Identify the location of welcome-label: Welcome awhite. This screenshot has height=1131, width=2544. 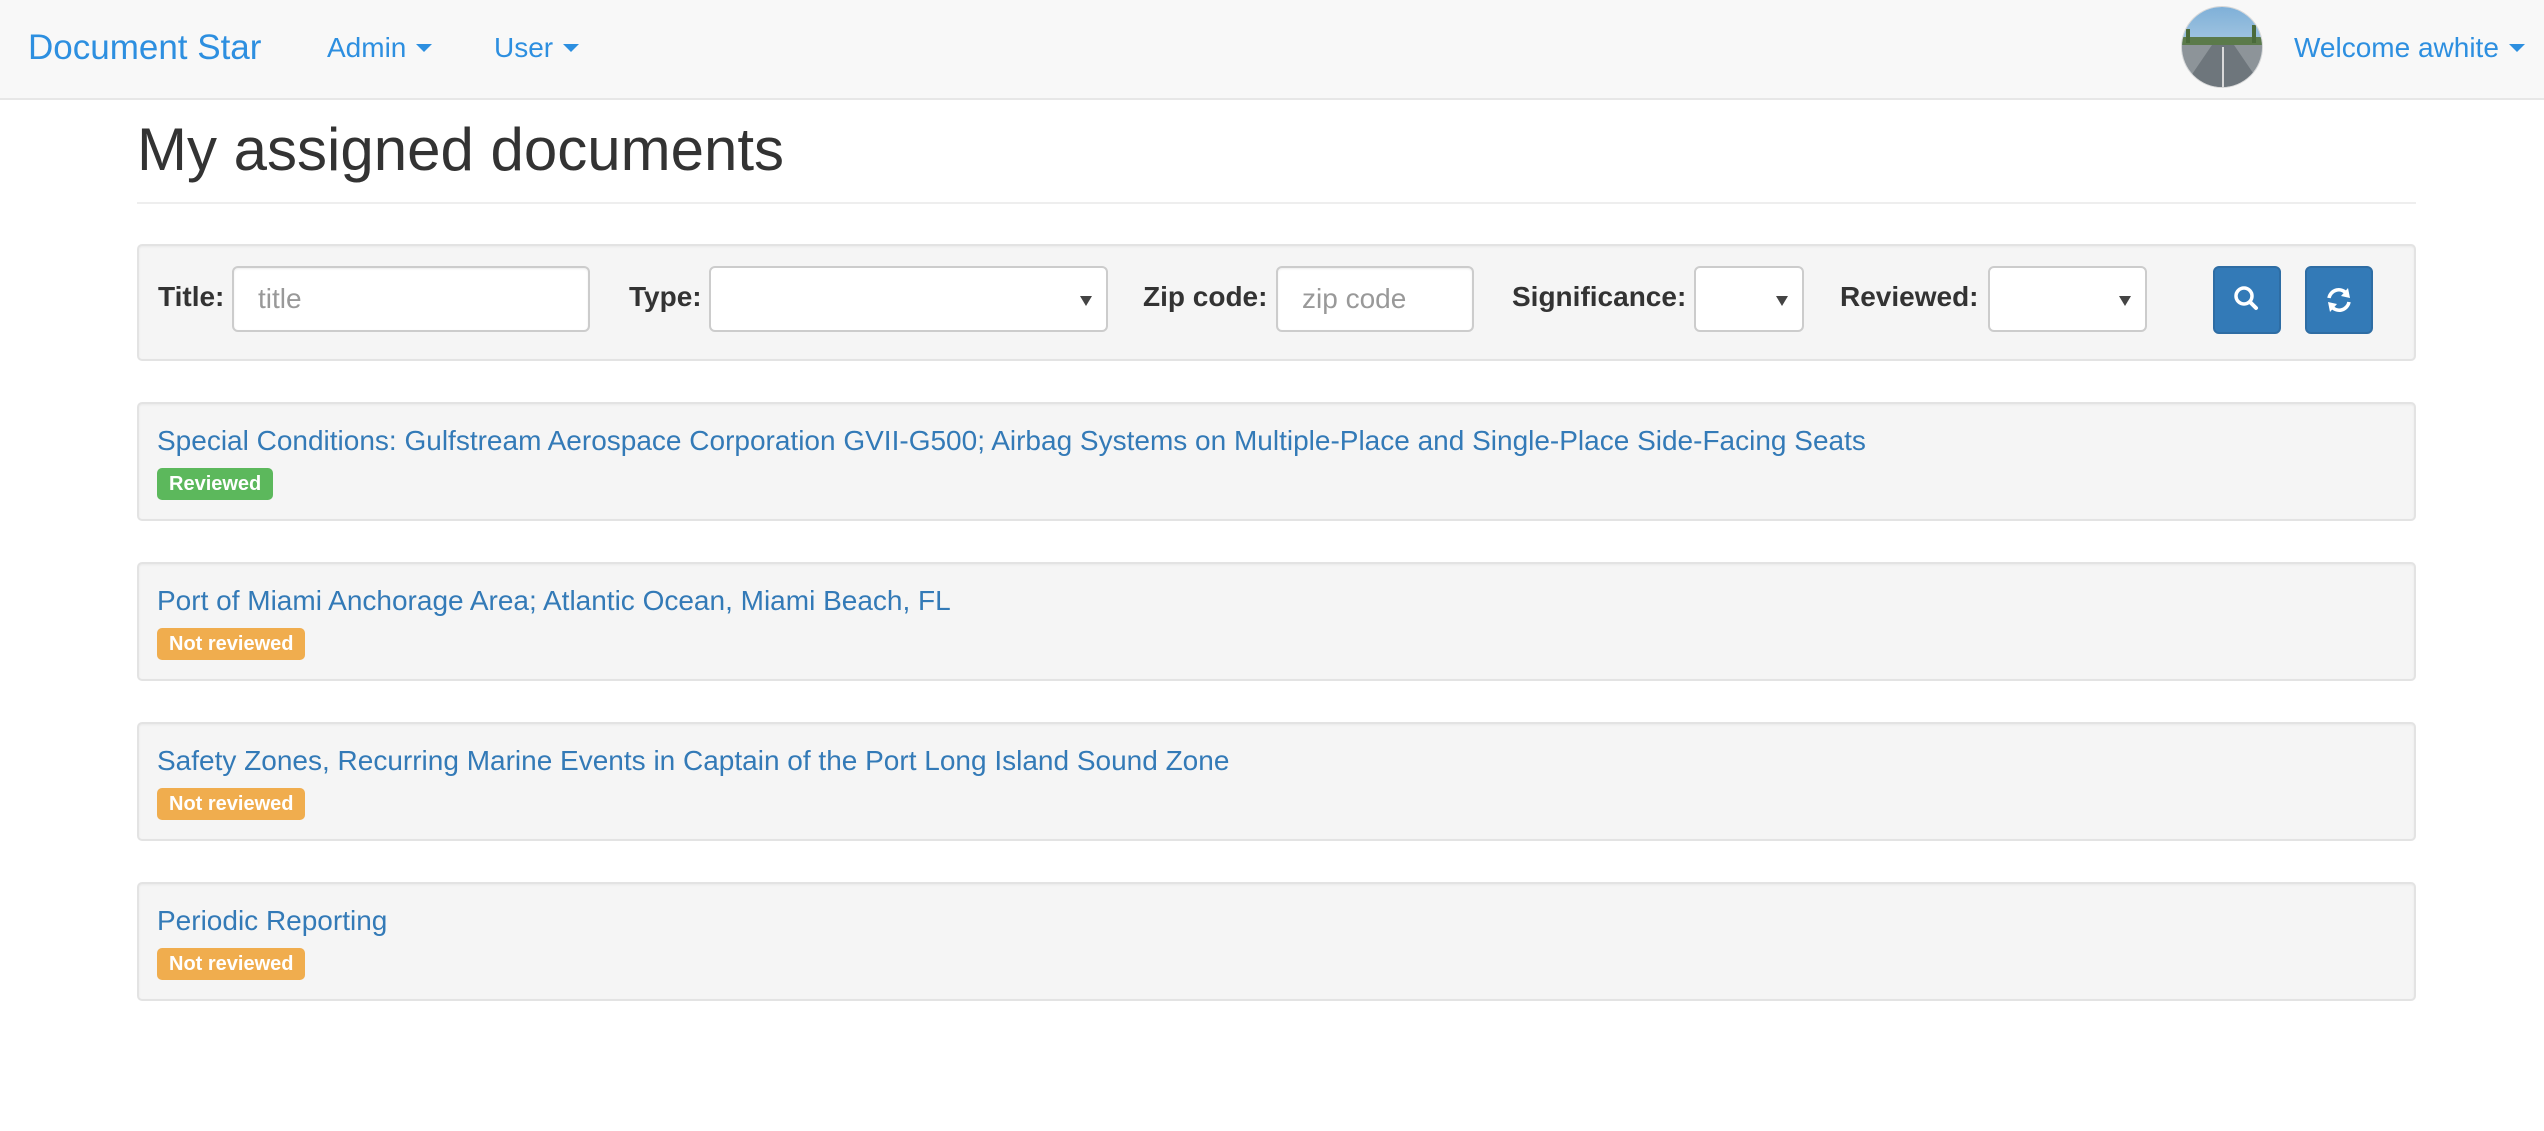
(2396, 47).